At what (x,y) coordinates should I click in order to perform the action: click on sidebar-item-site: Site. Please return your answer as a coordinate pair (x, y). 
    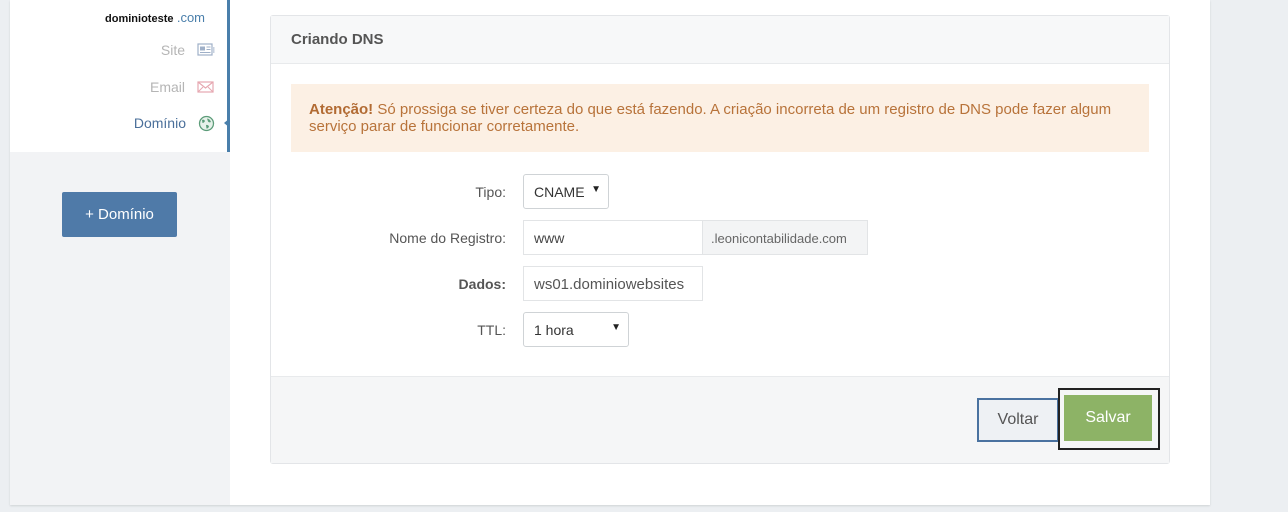
    Looking at the image, I should click on (188, 50).